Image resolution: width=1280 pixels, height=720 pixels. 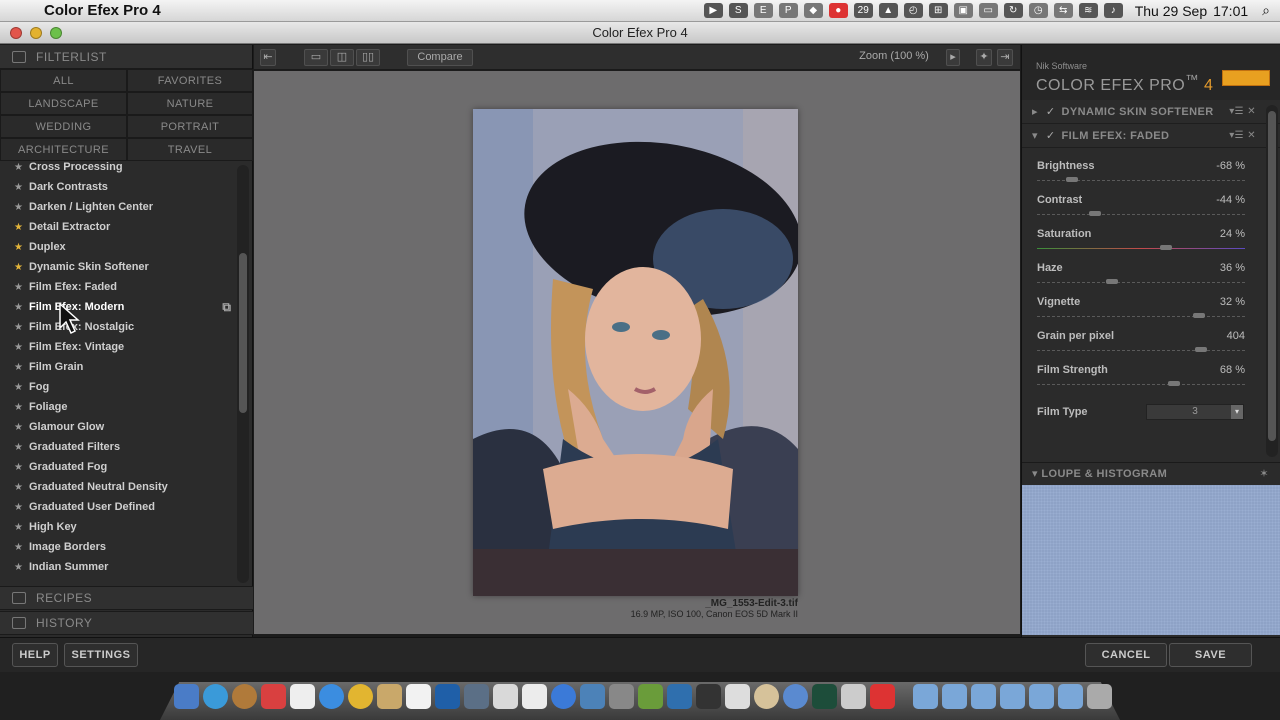 I want to click on toggle-panel-icon: ⇤, so click(x=268, y=57).